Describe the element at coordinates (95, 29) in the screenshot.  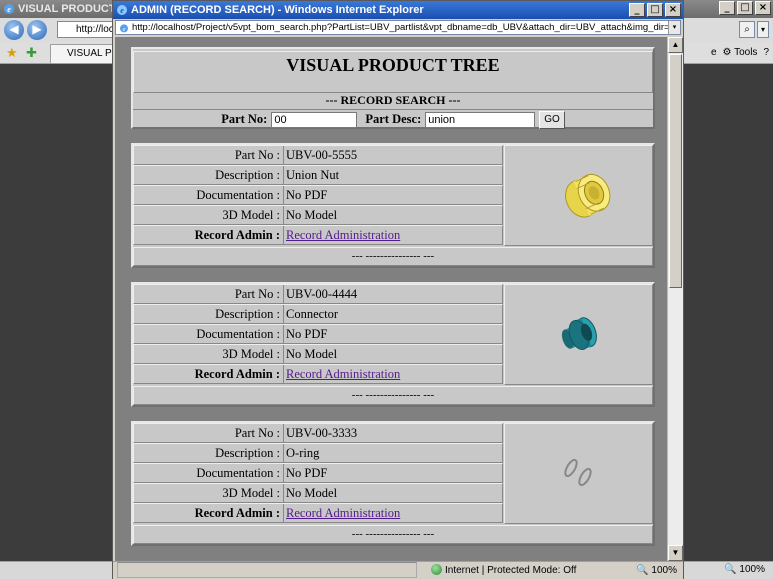
I see `background-address-text: http://loc` at that location.